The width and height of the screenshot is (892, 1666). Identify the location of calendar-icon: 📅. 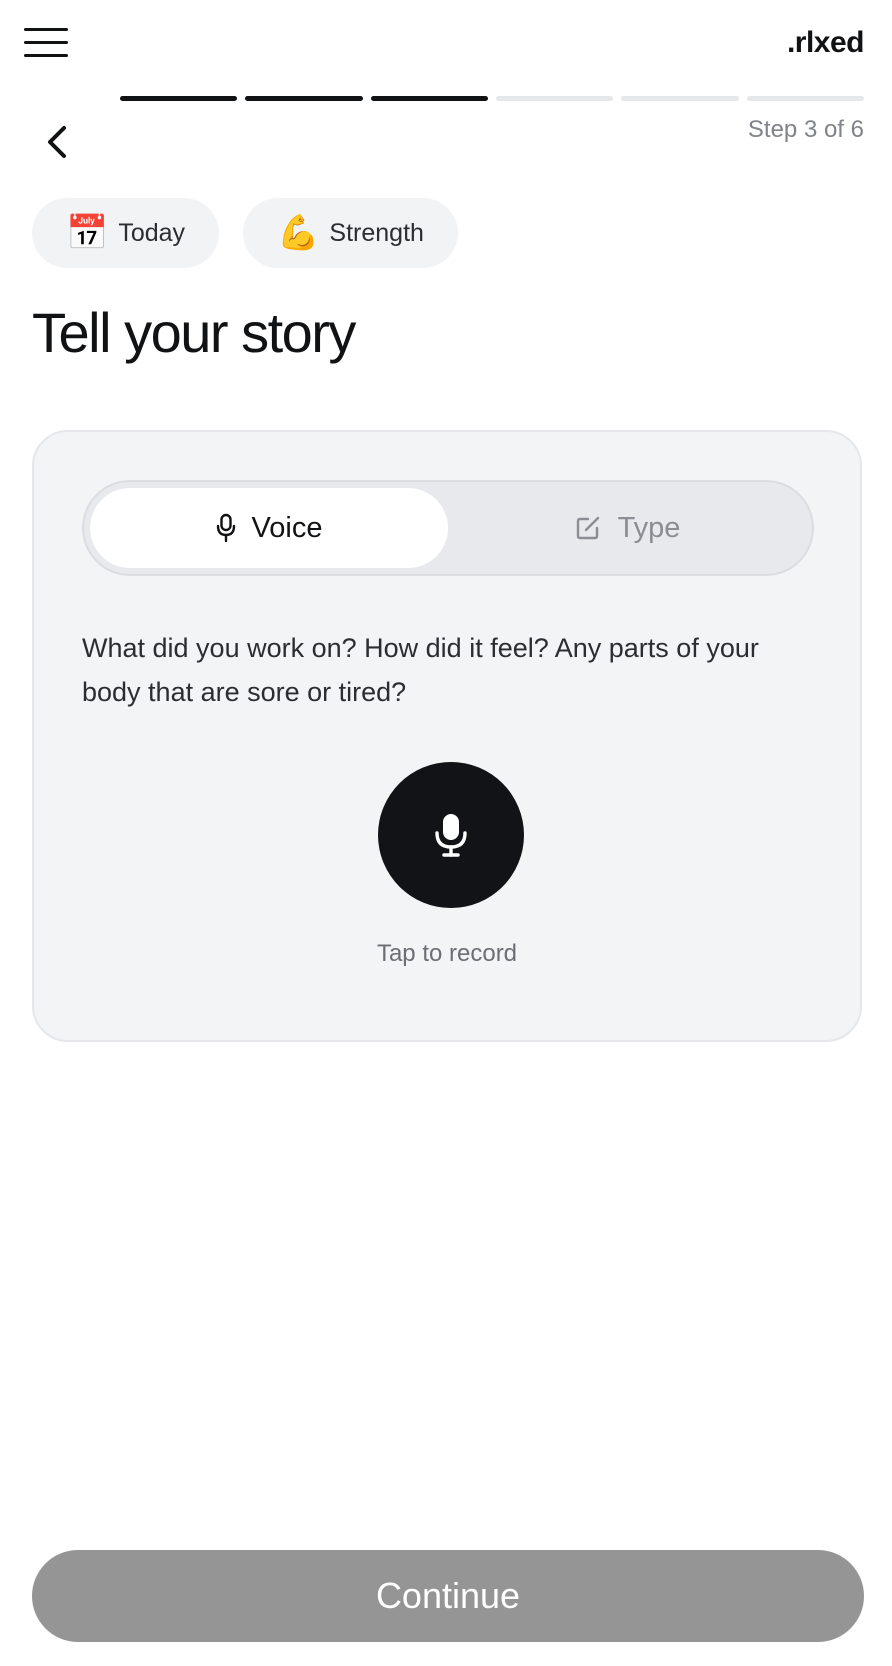
(87, 233).